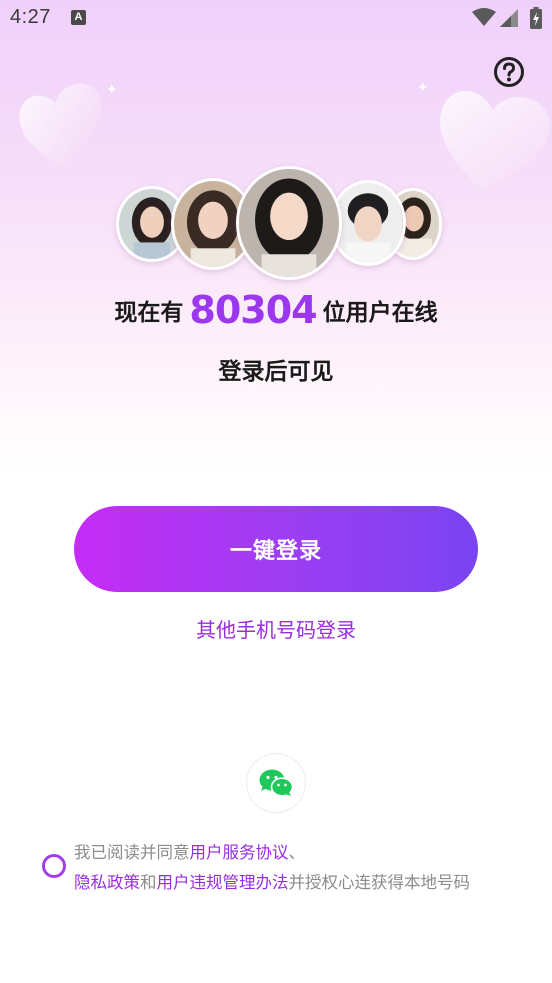 This screenshot has width=552, height=983. Describe the element at coordinates (276, 372) in the screenshot. I see `login-hint: 登录后可见` at that location.